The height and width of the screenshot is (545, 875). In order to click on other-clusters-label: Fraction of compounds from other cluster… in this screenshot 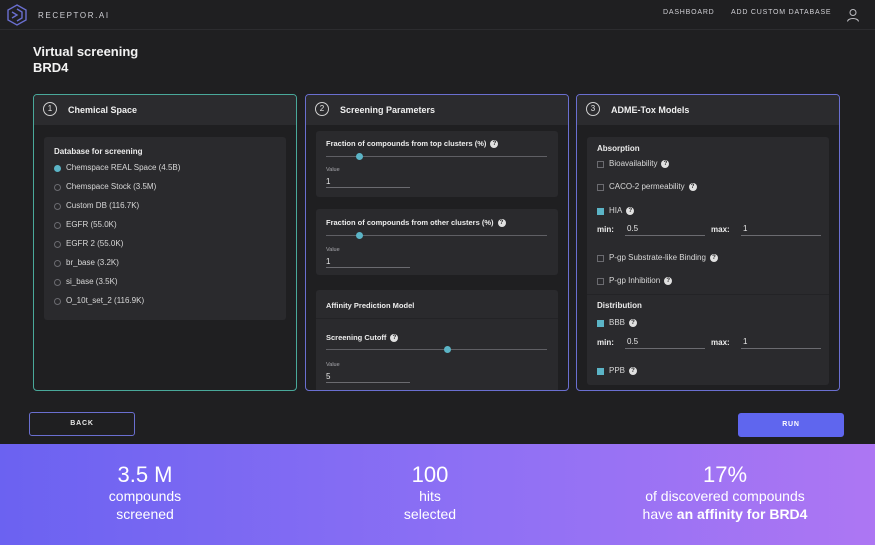, I will do `click(416, 222)`.